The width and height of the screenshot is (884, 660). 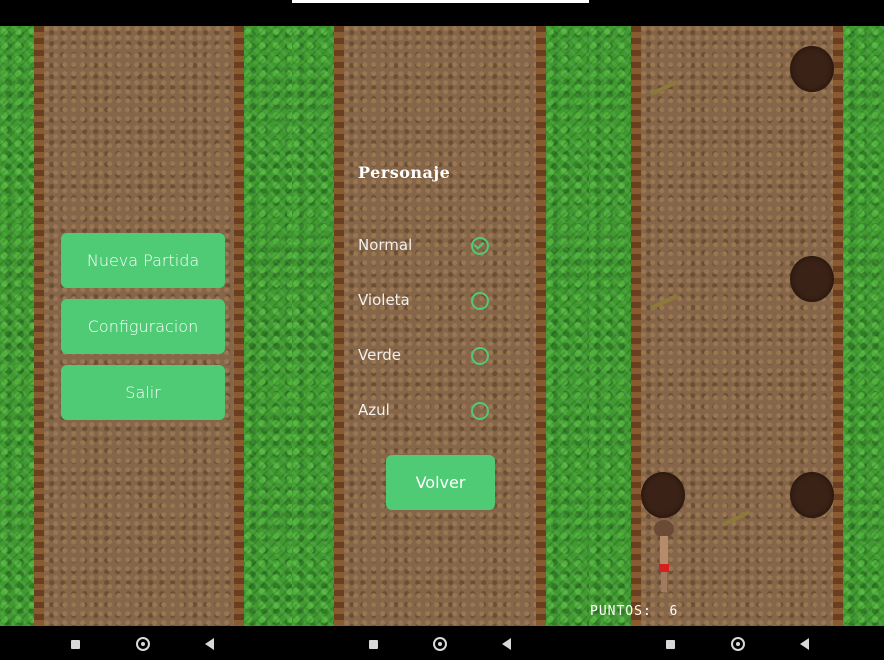 I want to click on score-display: PUNTOS: 6, so click(x=634, y=611).